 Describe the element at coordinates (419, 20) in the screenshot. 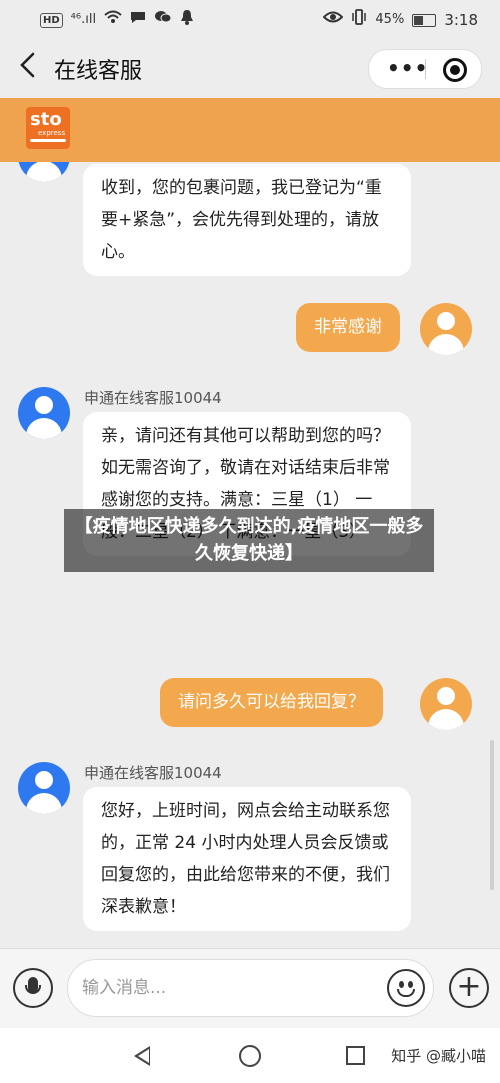

I see `battery-fill` at that location.